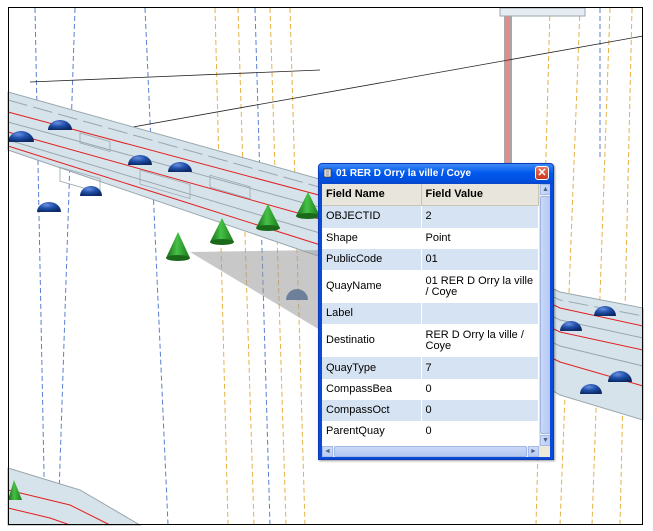 The width and height of the screenshot is (653, 531). What do you see at coordinates (327, 451) in the screenshot?
I see `scroll-left-button: ◄` at bounding box center [327, 451].